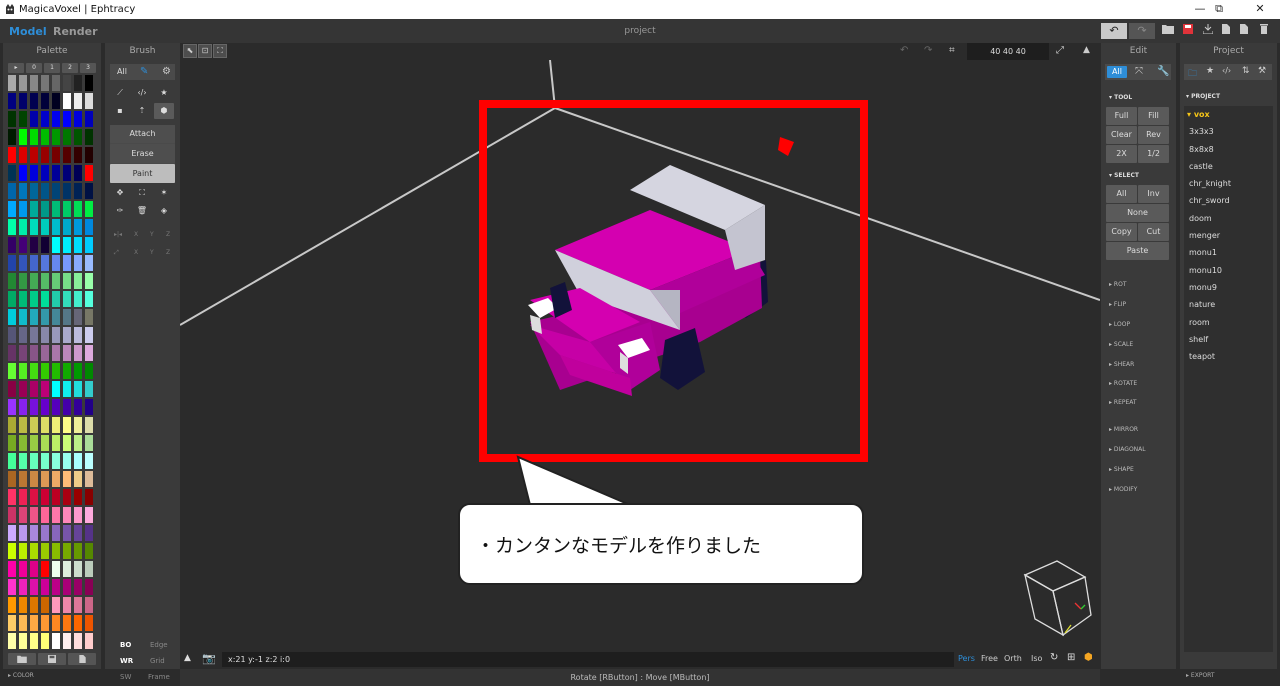 The height and width of the screenshot is (686, 1280). Describe the element at coordinates (1168, 31) in the screenshot. I see `open-folder-icon` at that location.